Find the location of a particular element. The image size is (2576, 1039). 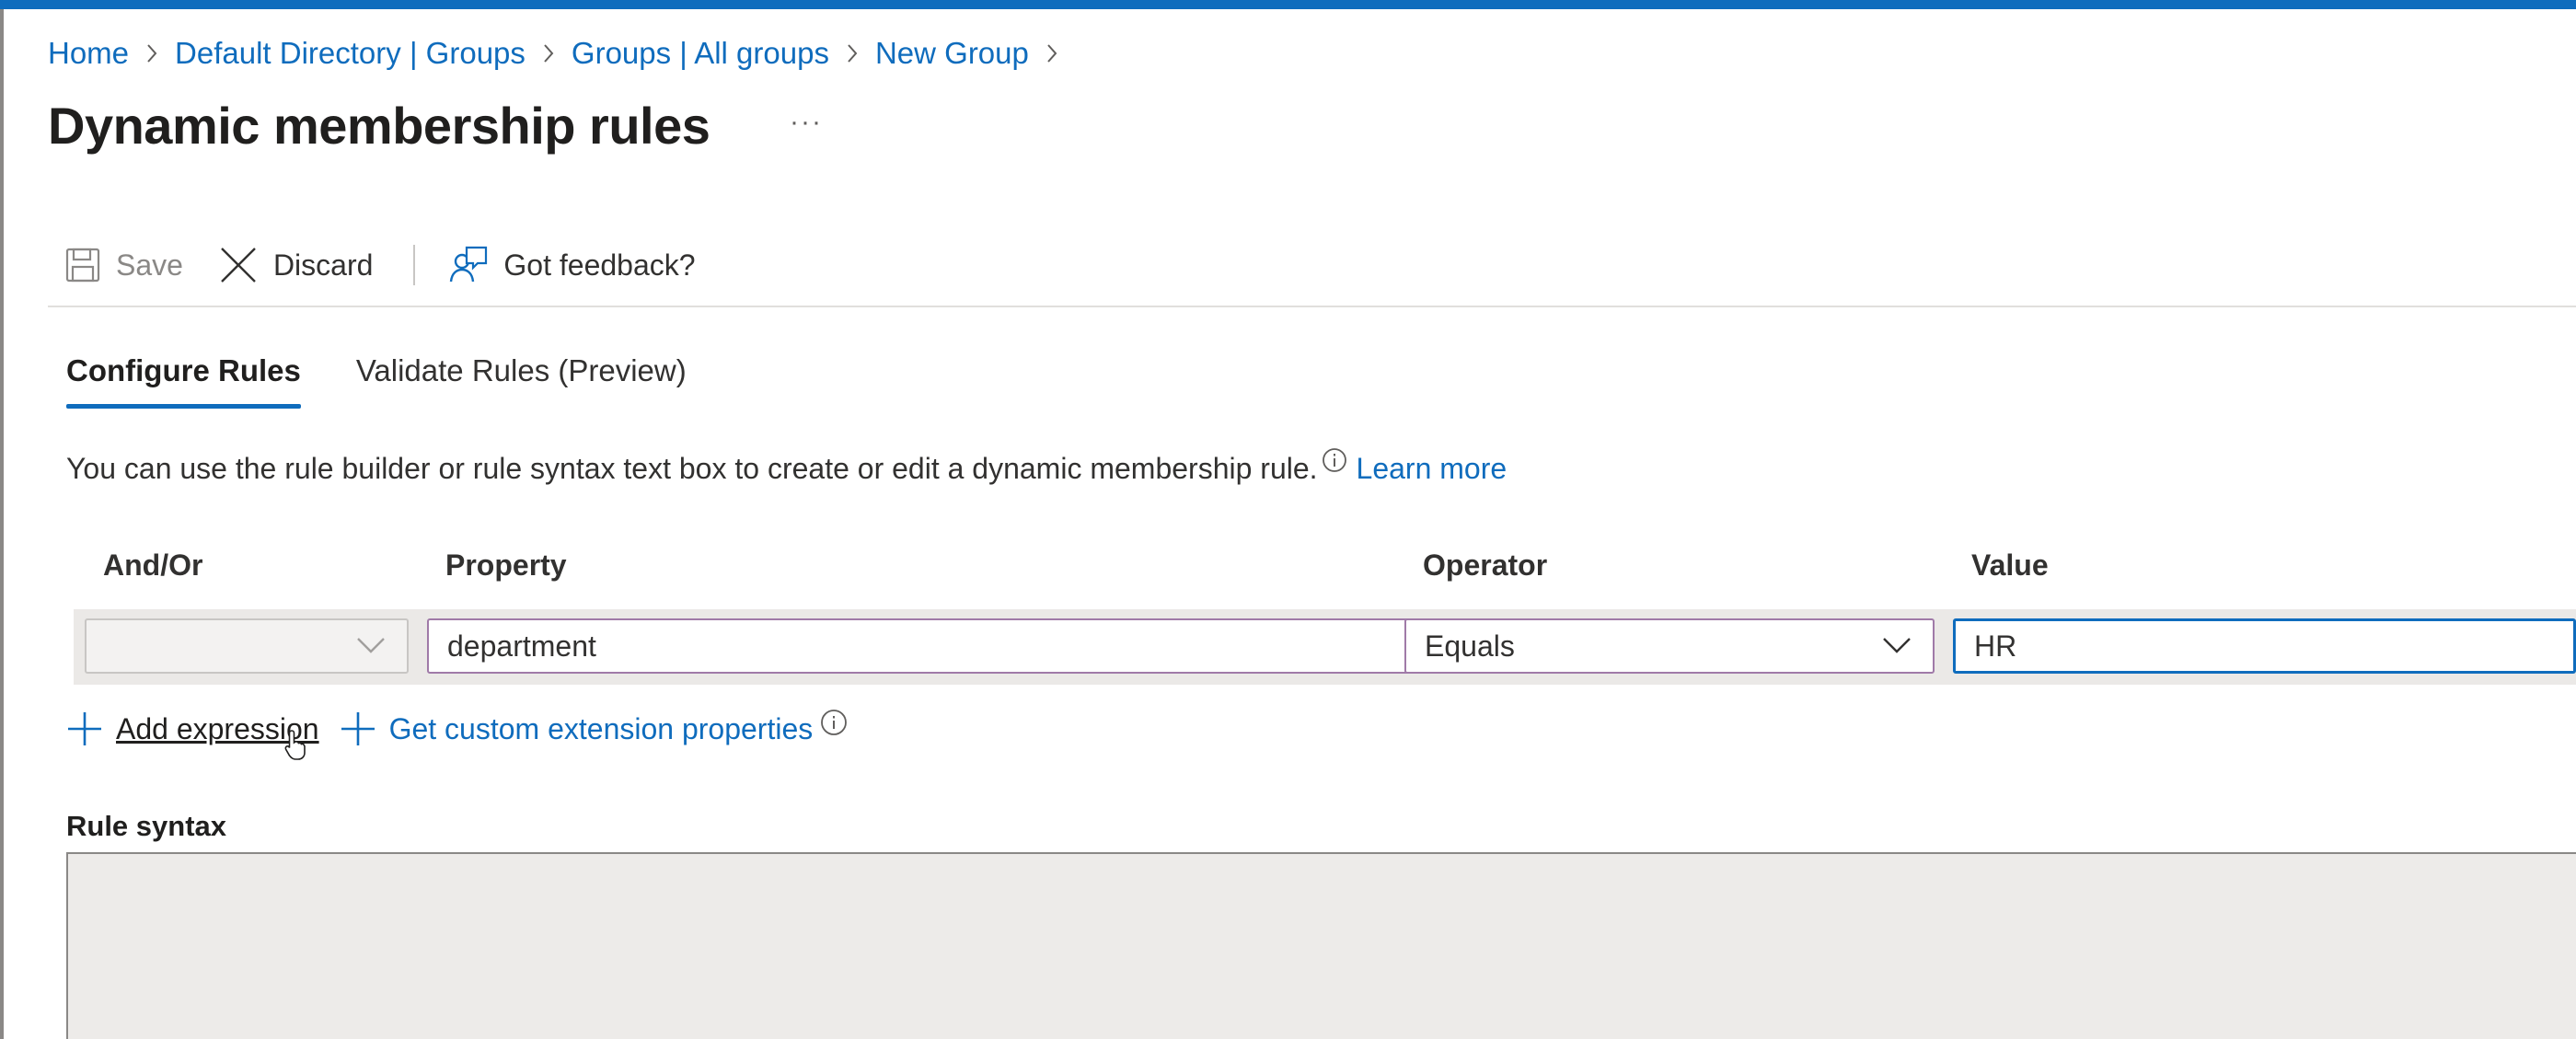

page-title: Dynamic membership rules is located at coordinates (379, 126).